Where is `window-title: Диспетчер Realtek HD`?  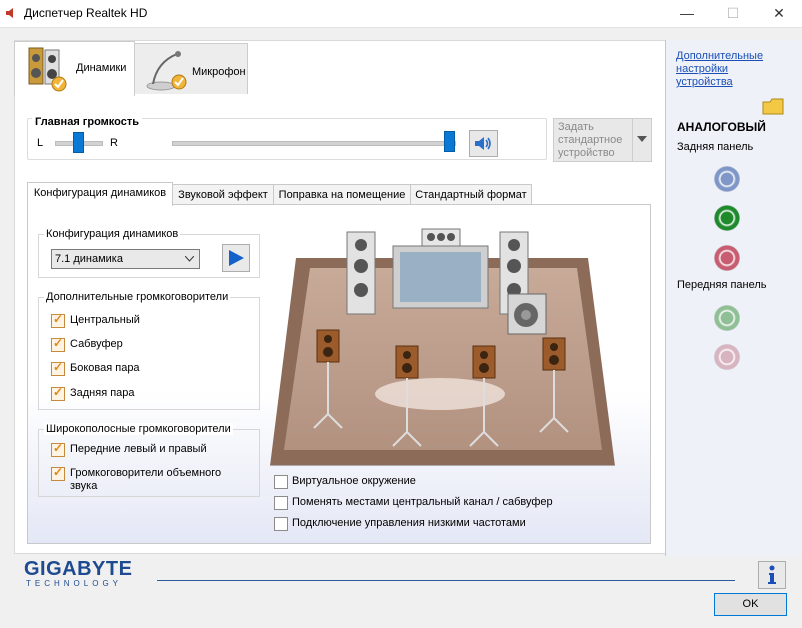
window-title: Диспетчер Realtek HD is located at coordinates (86, 13).